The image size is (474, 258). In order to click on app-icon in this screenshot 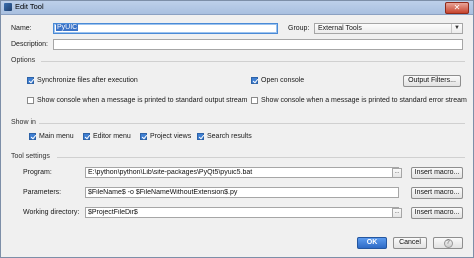, I will do `click(8, 7)`.